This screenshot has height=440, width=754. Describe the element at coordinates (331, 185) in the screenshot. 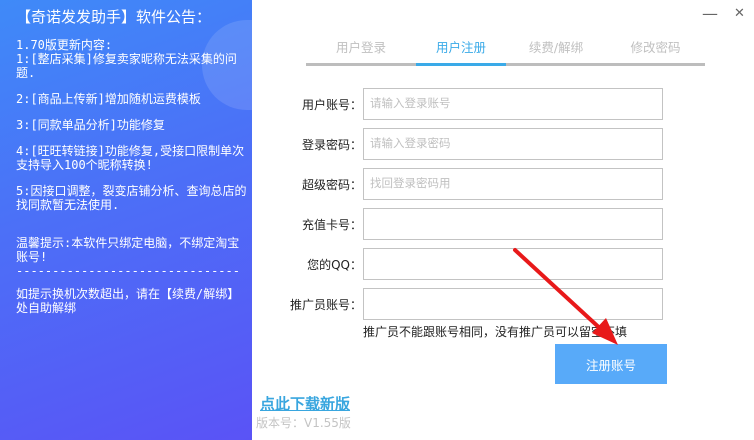

I see `super-password-label: 超级密码：` at that location.